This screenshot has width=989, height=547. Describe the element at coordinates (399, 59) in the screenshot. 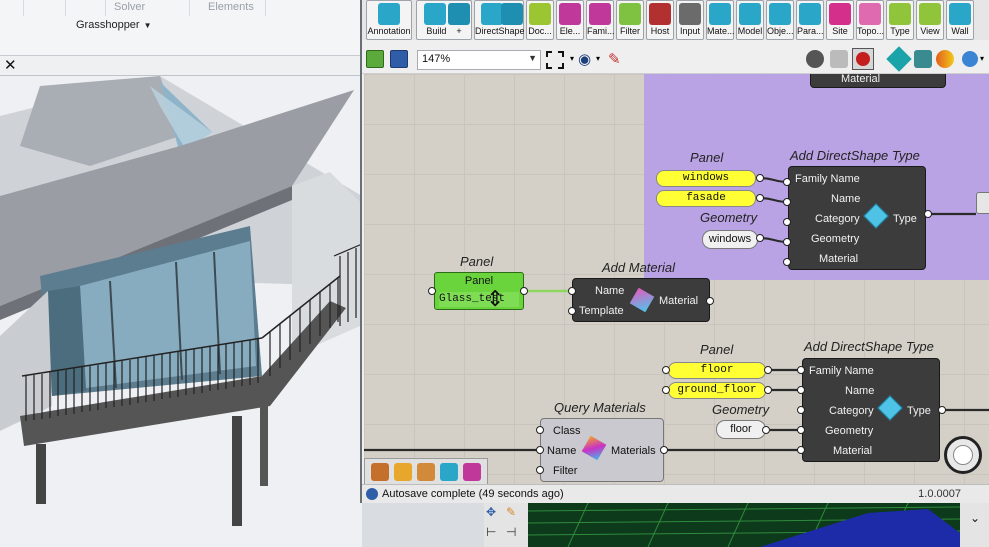

I see `save-icon` at that location.